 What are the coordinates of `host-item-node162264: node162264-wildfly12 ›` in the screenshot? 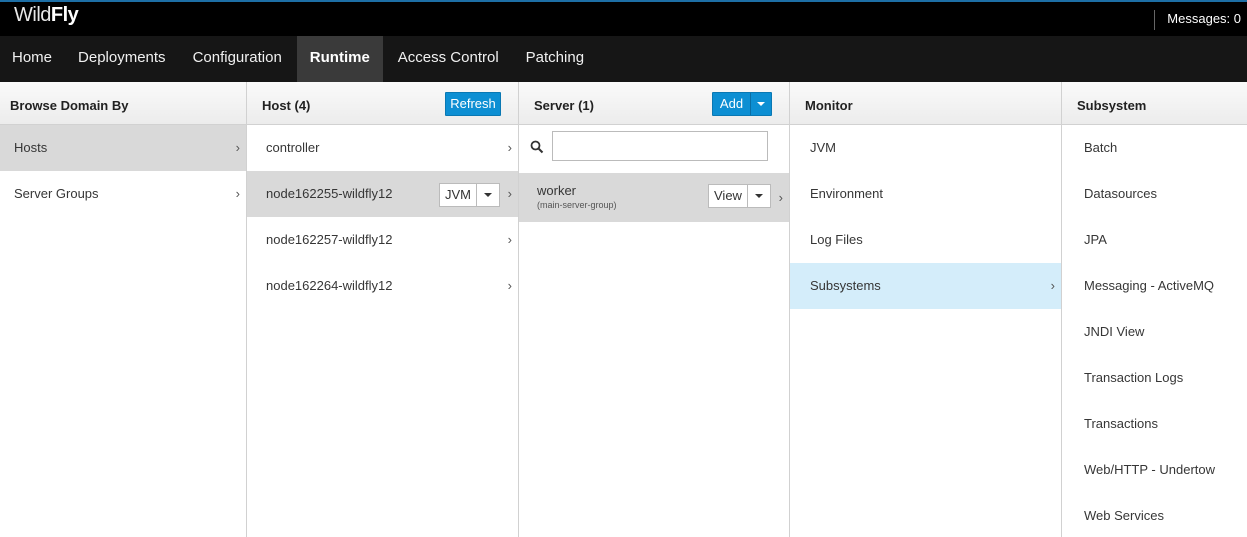 It's located at (382, 286).